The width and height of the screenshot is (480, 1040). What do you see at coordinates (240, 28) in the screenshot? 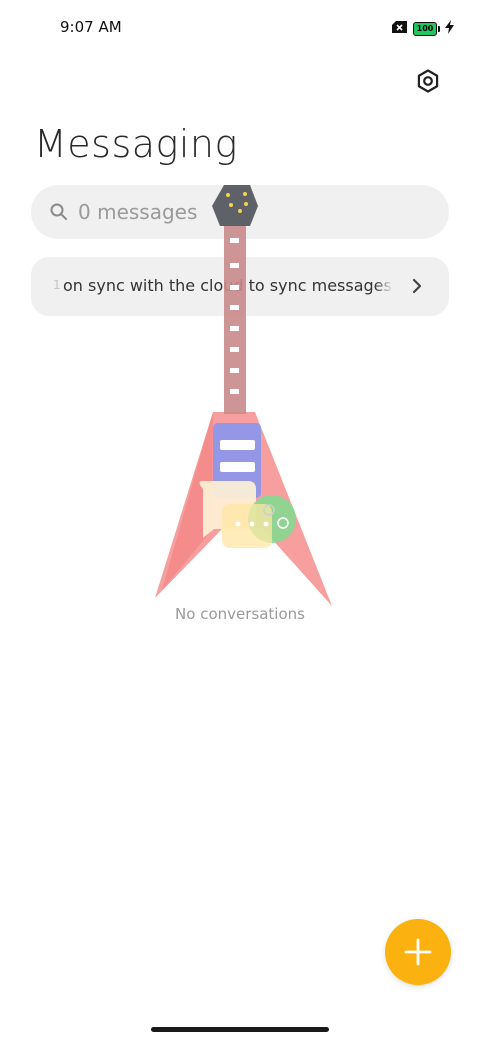
I see `status-bar: 9:07 AM 100` at bounding box center [240, 28].